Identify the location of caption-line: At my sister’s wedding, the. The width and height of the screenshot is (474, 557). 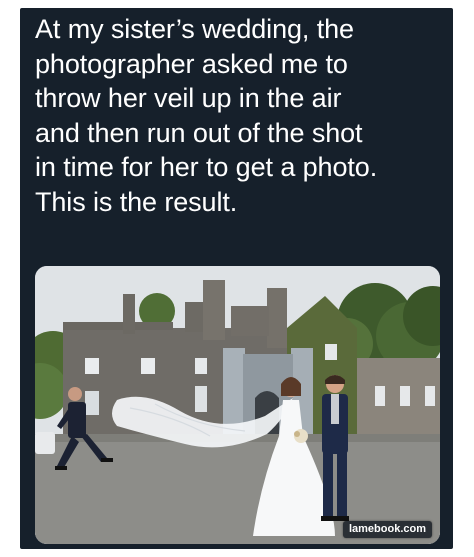
(194, 29).